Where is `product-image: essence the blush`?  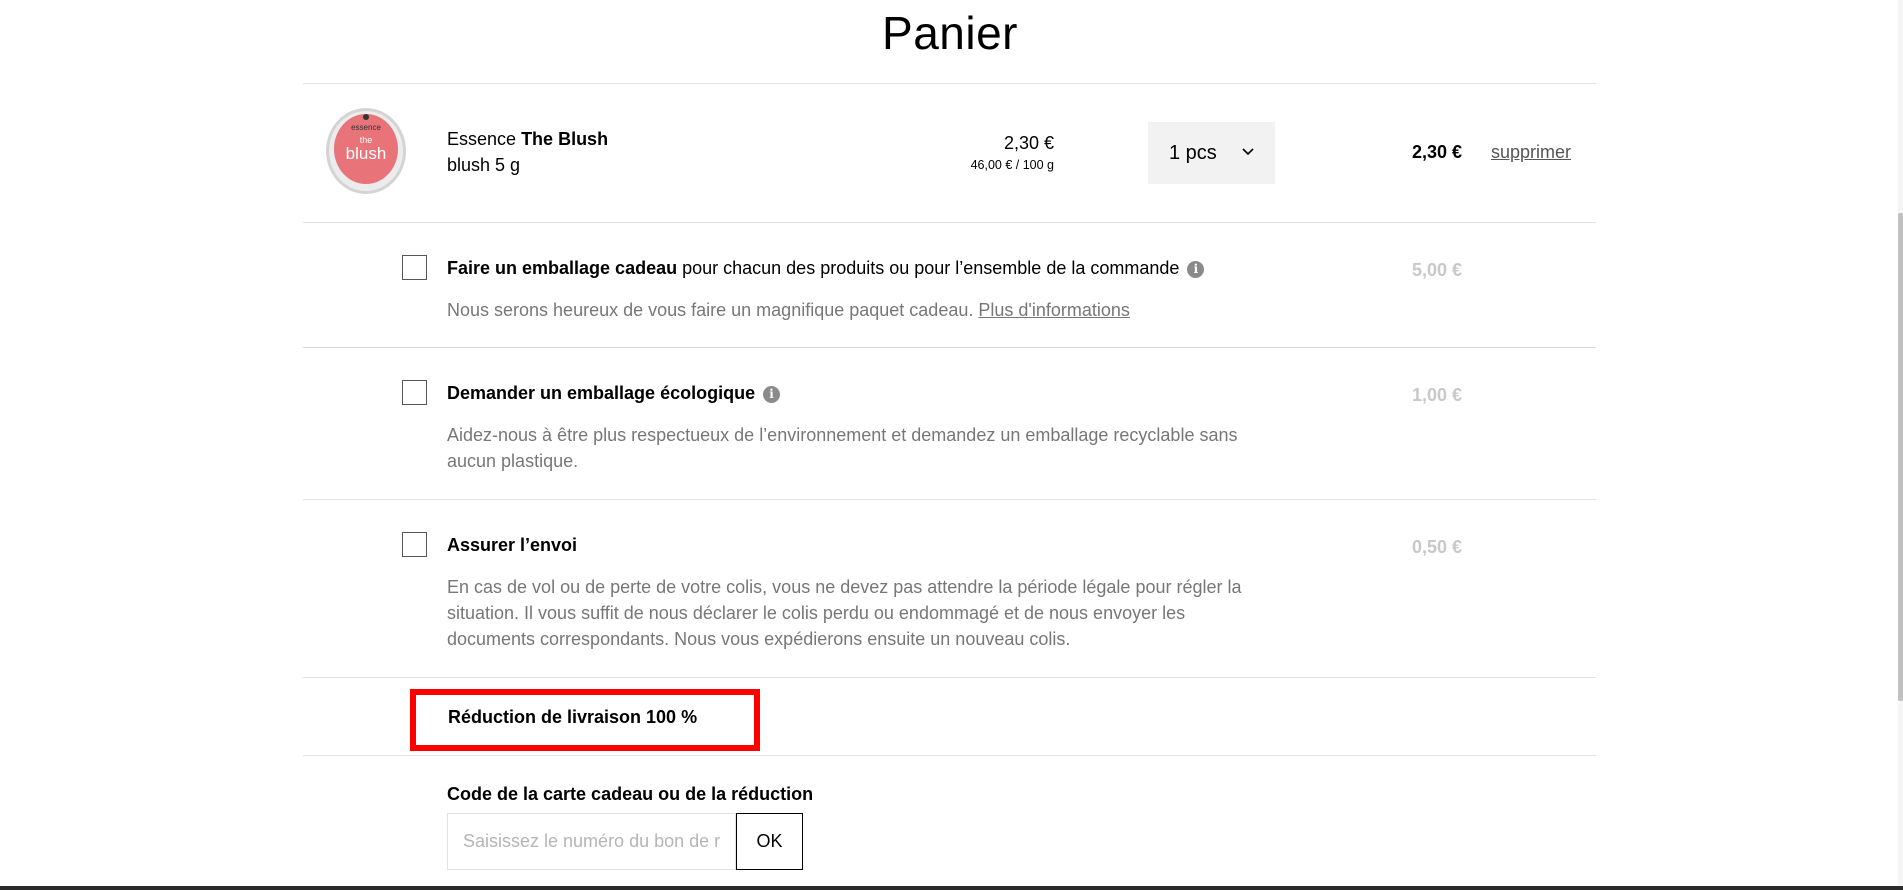 product-image: essence the blush is located at coordinates (366, 150).